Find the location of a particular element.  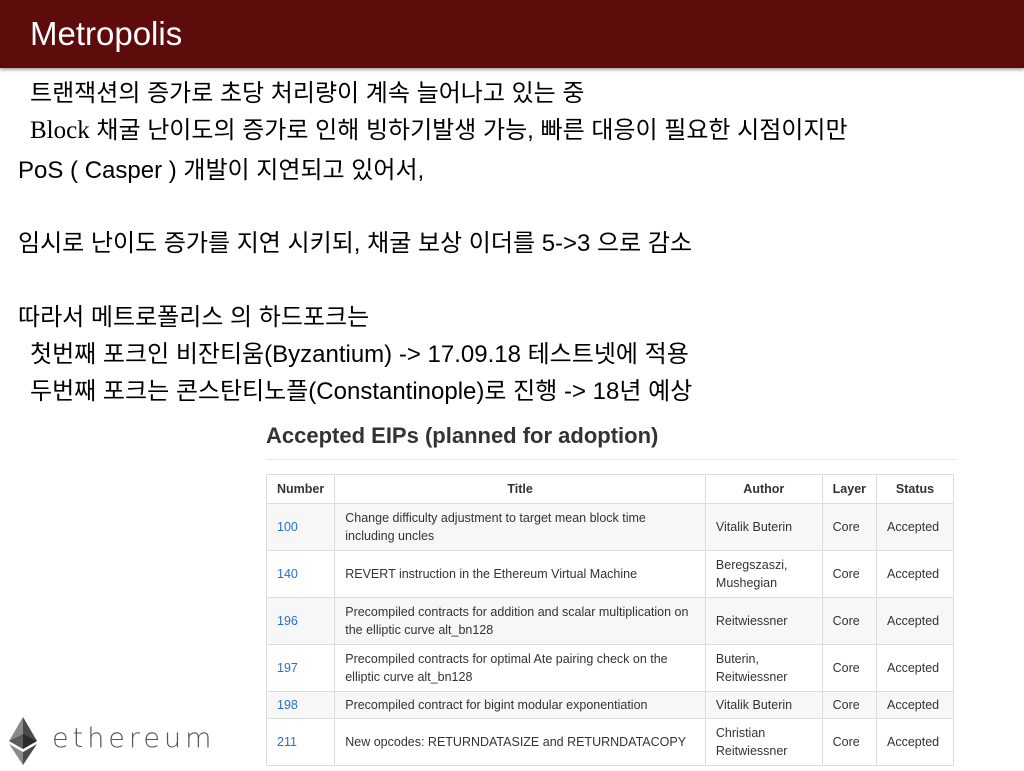

ethereum-logo: ethereum is located at coordinates (108, 741).